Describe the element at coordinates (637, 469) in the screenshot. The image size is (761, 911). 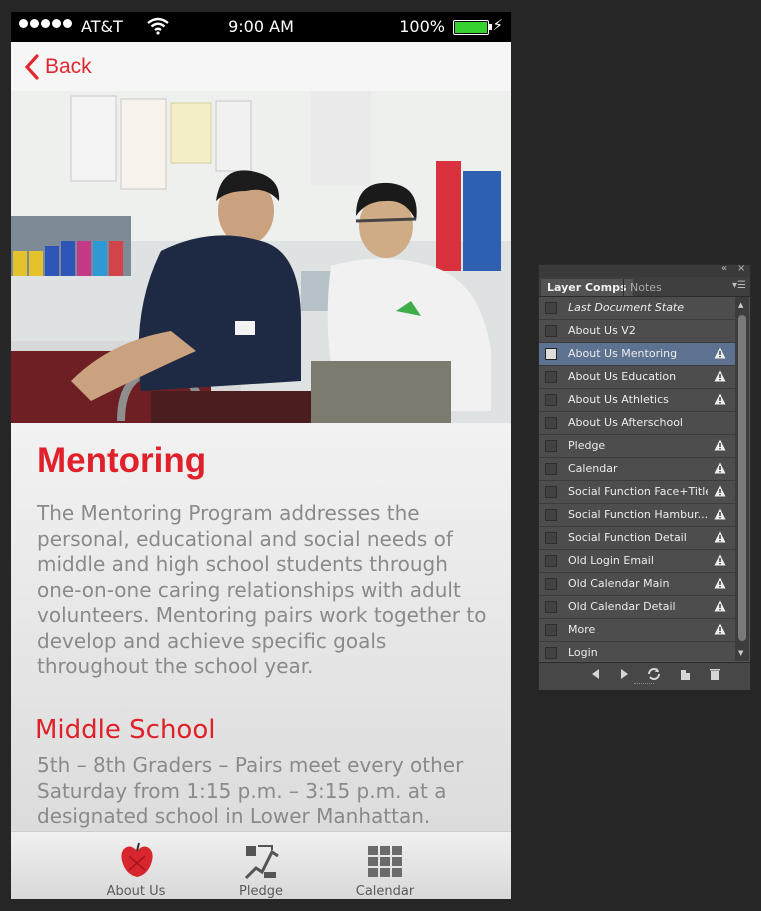
I see `layer-comp-row: Calendar` at that location.